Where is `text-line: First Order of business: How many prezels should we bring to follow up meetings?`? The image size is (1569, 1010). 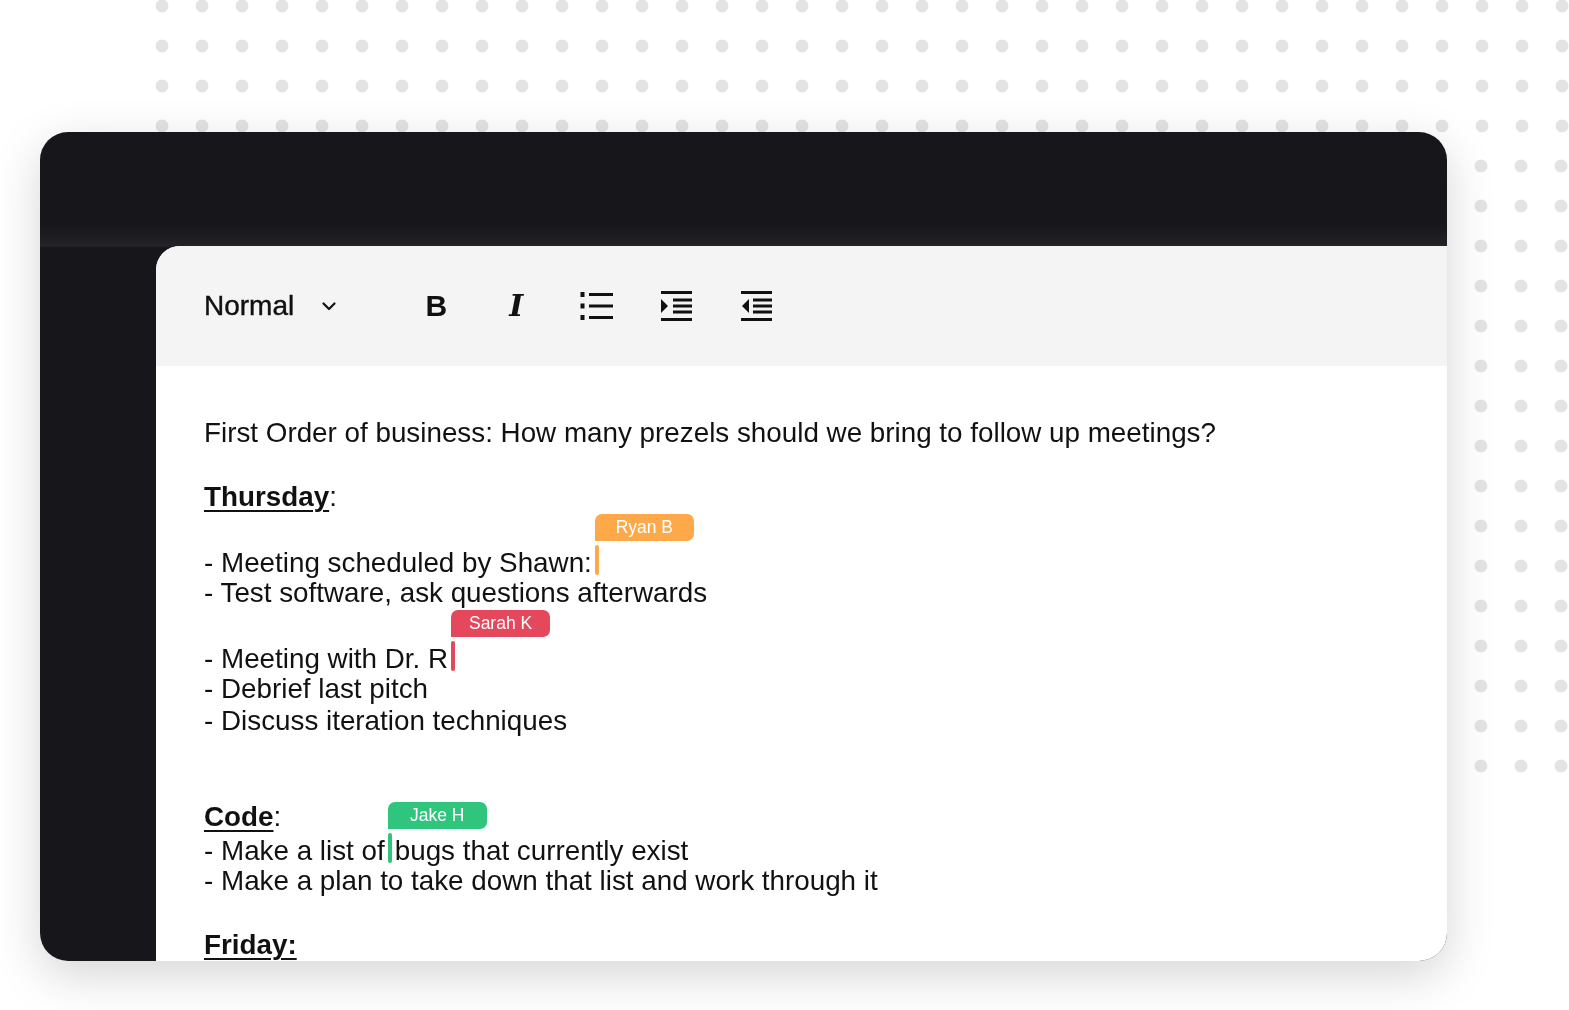 text-line: First Order of business: How many prezels should we bring to follow up meetings? is located at coordinates (710, 433).